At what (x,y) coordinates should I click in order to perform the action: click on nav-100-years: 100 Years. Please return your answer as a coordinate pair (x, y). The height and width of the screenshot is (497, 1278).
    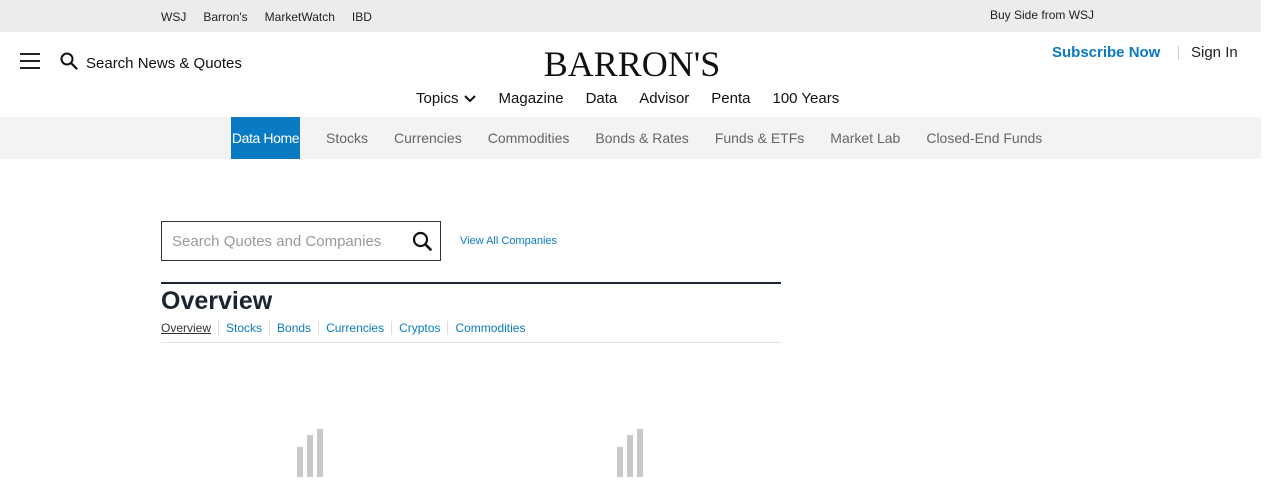
    Looking at the image, I should click on (806, 98).